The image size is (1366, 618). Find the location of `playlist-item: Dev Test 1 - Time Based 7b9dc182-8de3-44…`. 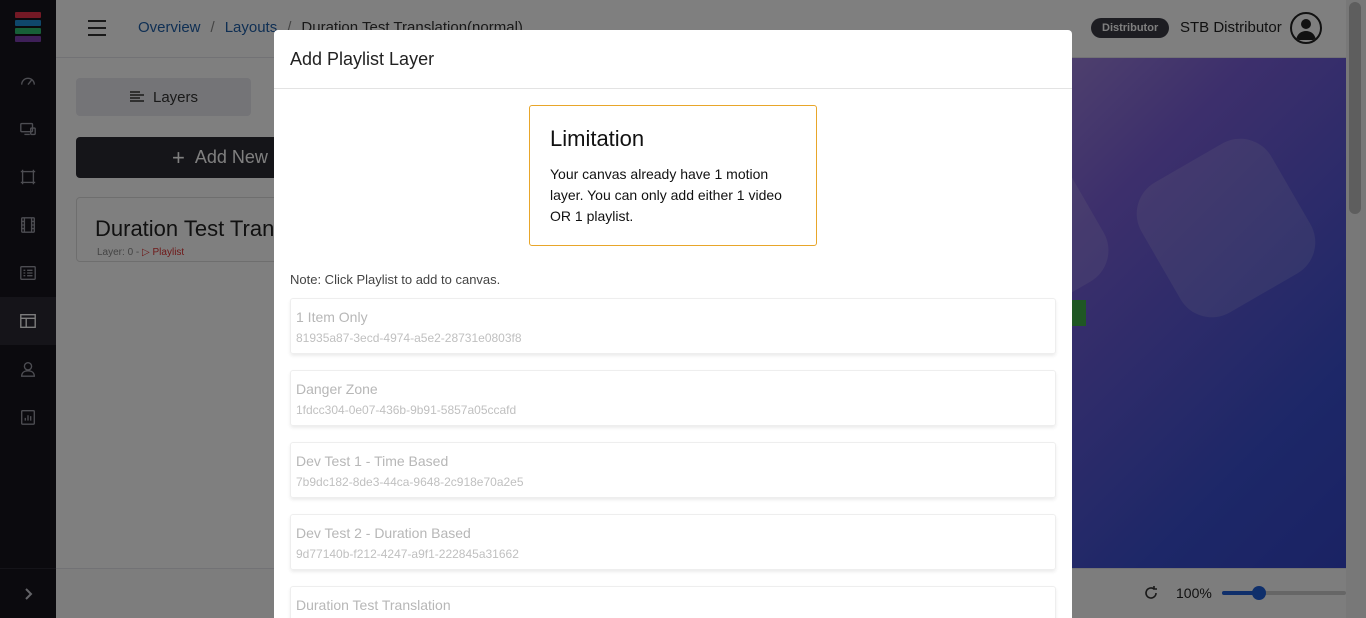

playlist-item: Dev Test 1 - Time Based 7b9dc182-8de3-44… is located at coordinates (673, 470).